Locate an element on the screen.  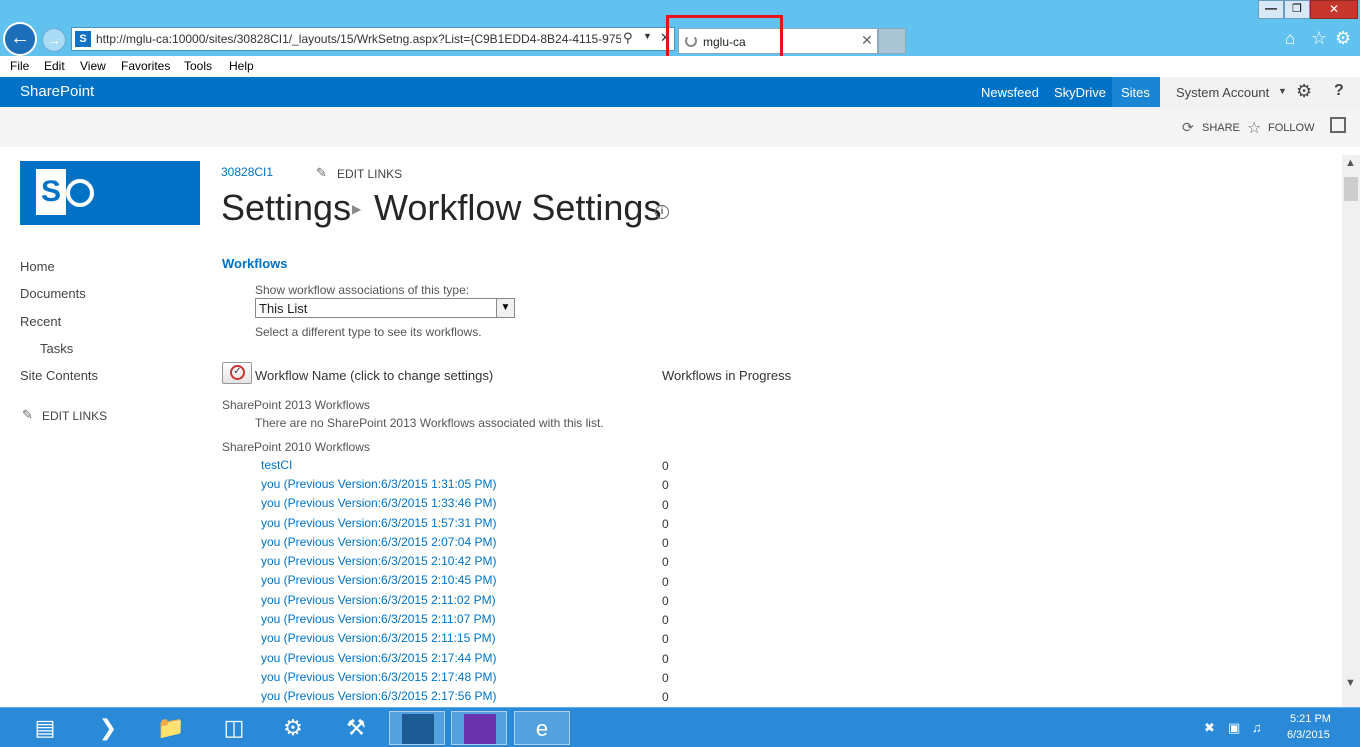
group-heading-2013: SharePoint 2013 Workflows is located at coordinates (296, 405).